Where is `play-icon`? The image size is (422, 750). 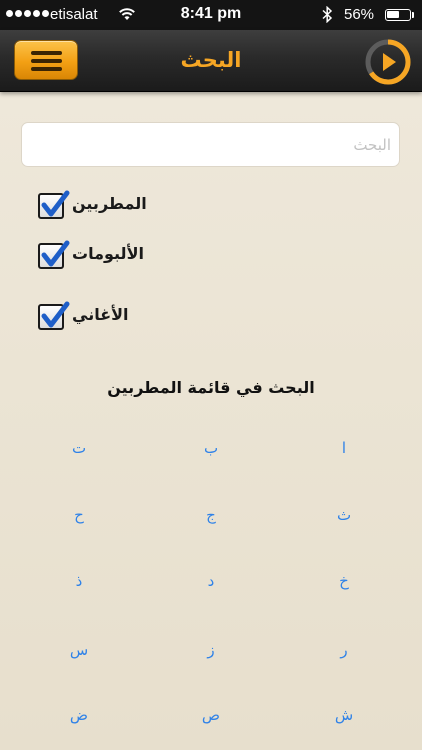 play-icon is located at coordinates (388, 62).